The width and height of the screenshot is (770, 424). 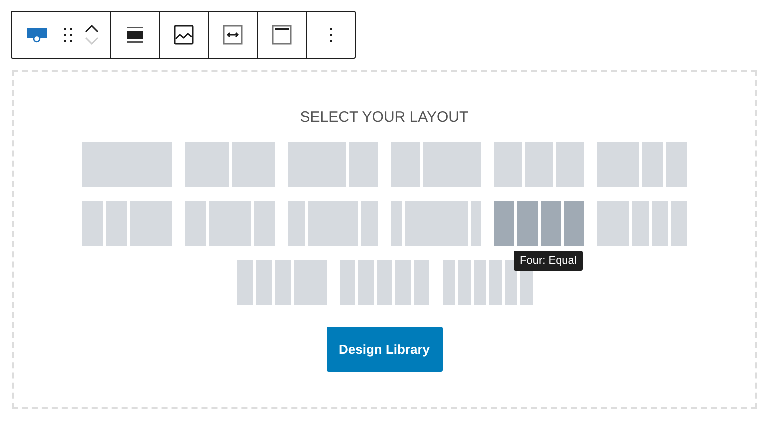 I want to click on drag-handle-icon, so click(x=68, y=35).